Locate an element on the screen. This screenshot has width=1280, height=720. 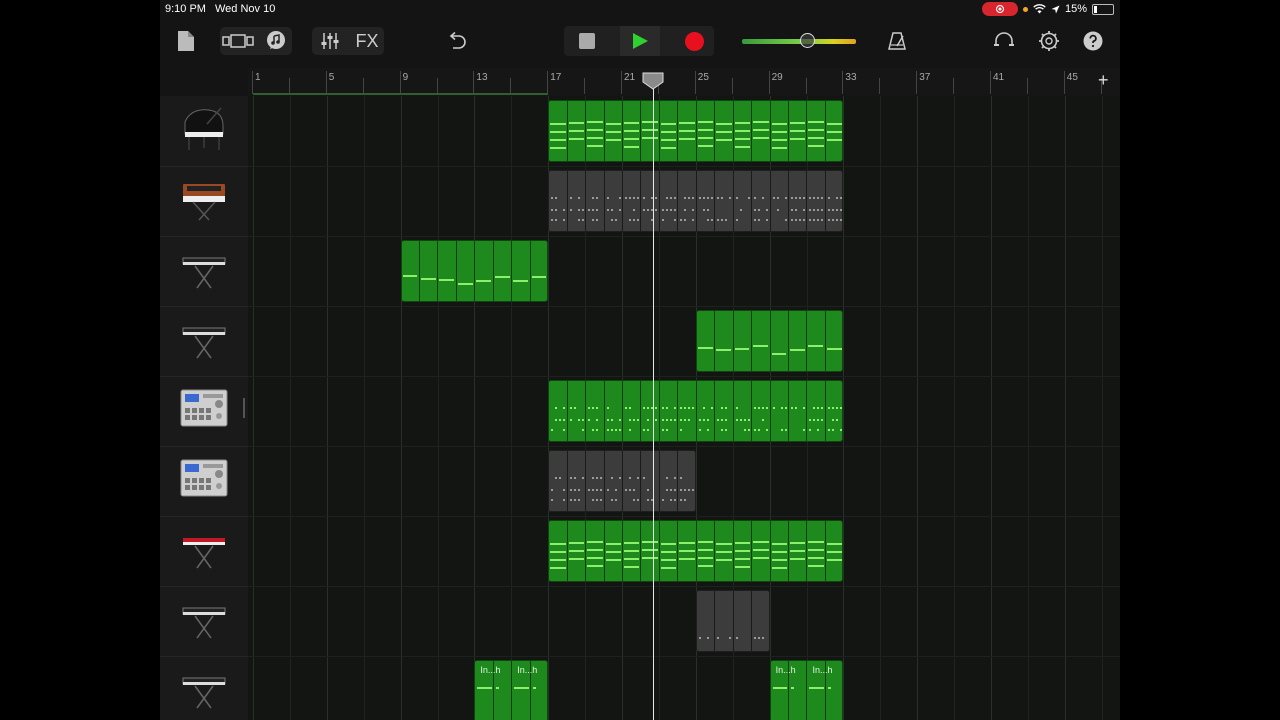
metronome-icon is located at coordinates (897, 41).